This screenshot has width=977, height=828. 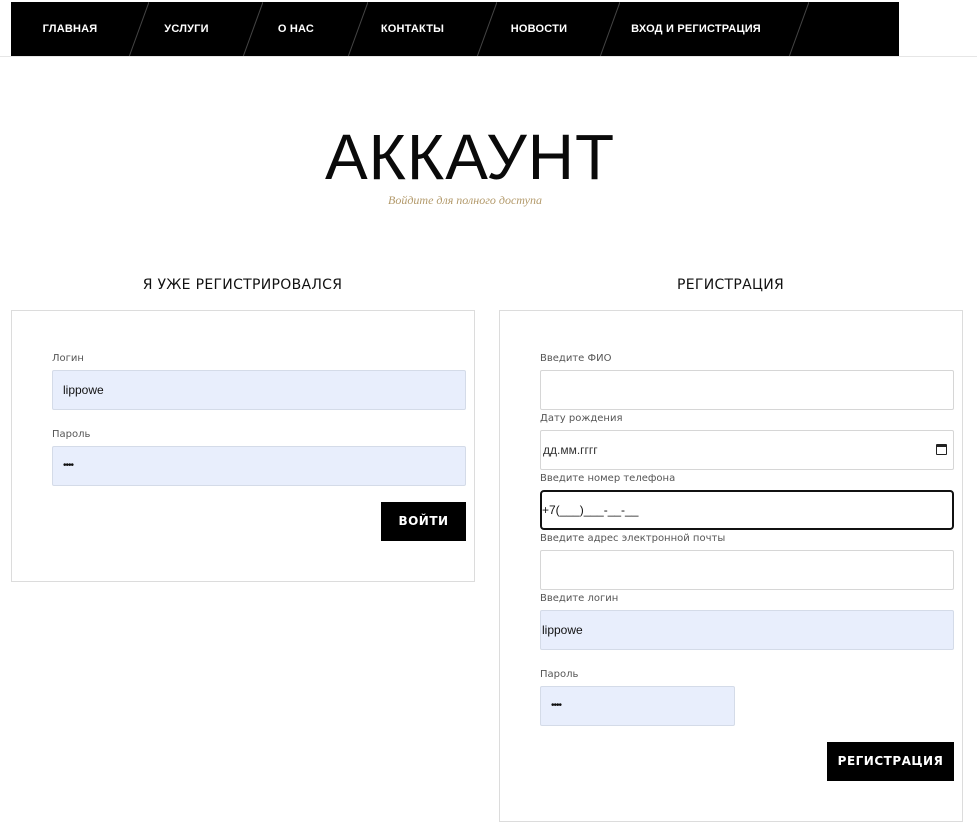 What do you see at coordinates (296, 29) in the screenshot?
I see `nav-item-about: О НАС` at bounding box center [296, 29].